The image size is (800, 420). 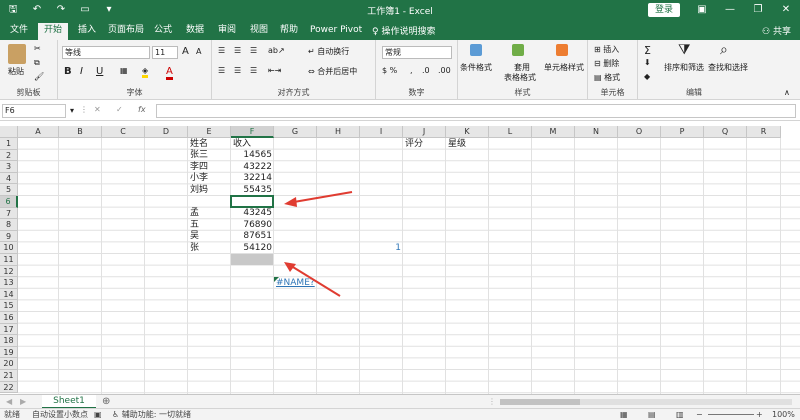 I want to click on zoom-out-icon: −, so click(x=699, y=414).